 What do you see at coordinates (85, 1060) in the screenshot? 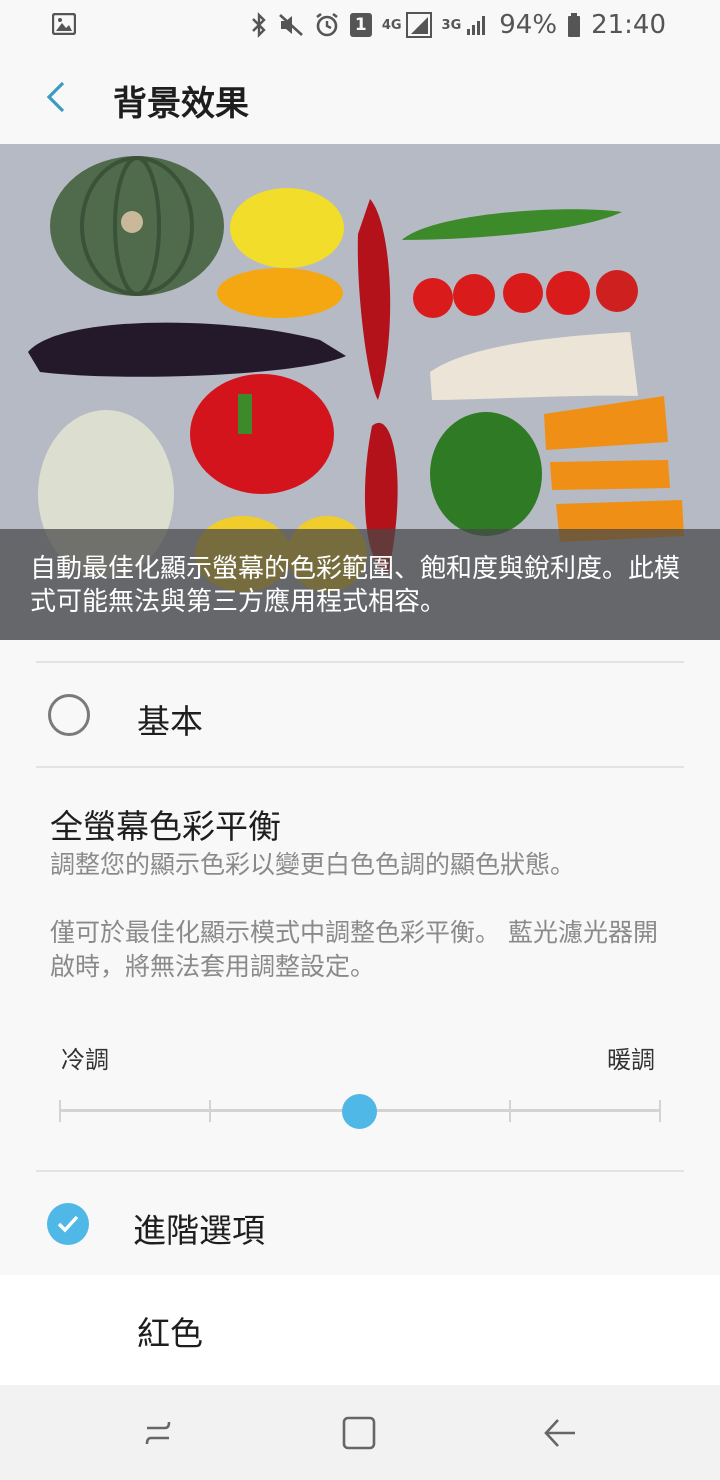
I see `slider-min-label: 冷調` at bounding box center [85, 1060].